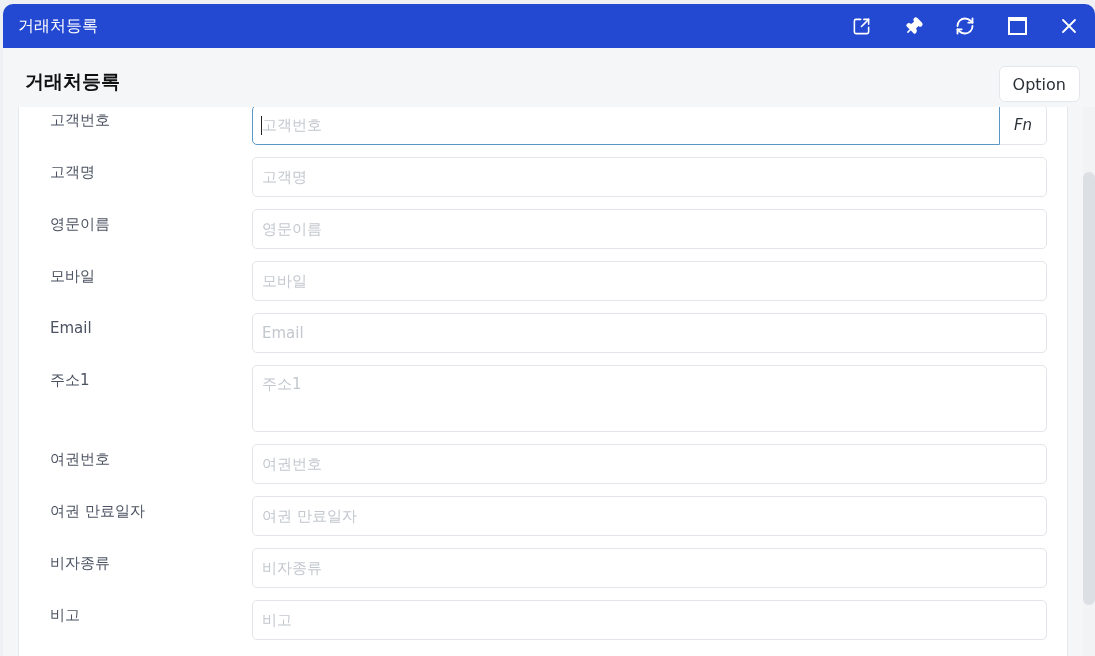 This screenshot has width=1095, height=656. Describe the element at coordinates (1017, 26) in the screenshot. I see `maximize-icon` at that location.